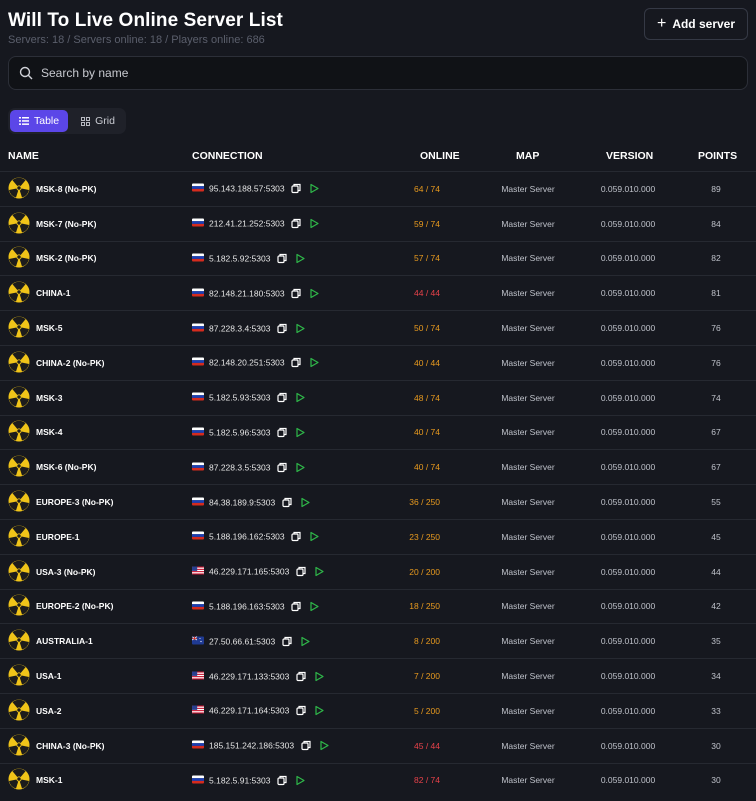 This screenshot has width=756, height=801. What do you see at coordinates (39, 121) in the screenshot?
I see `table-view-button: Table` at bounding box center [39, 121].